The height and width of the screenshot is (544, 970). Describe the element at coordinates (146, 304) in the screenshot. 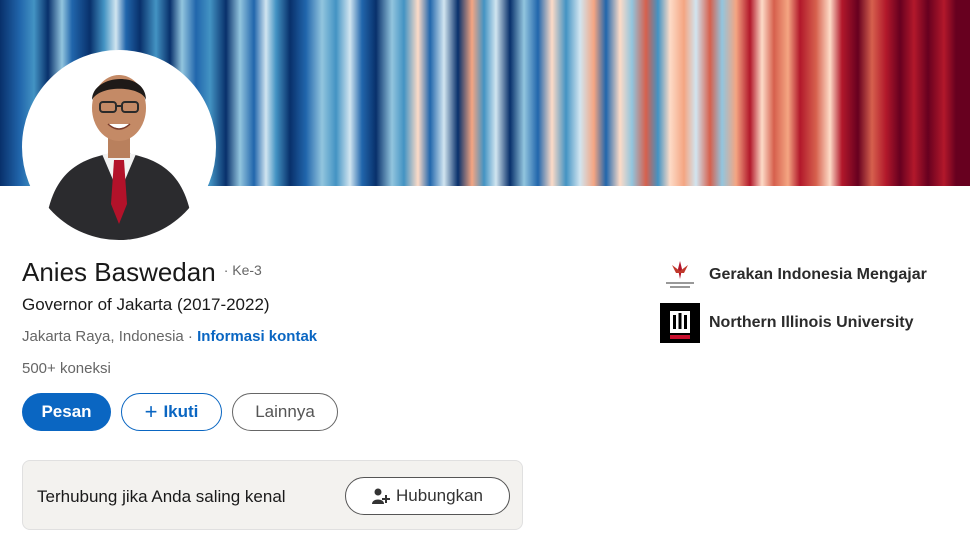

I see `profile-headline: Governor of Jakarta (2017-2022)` at that location.